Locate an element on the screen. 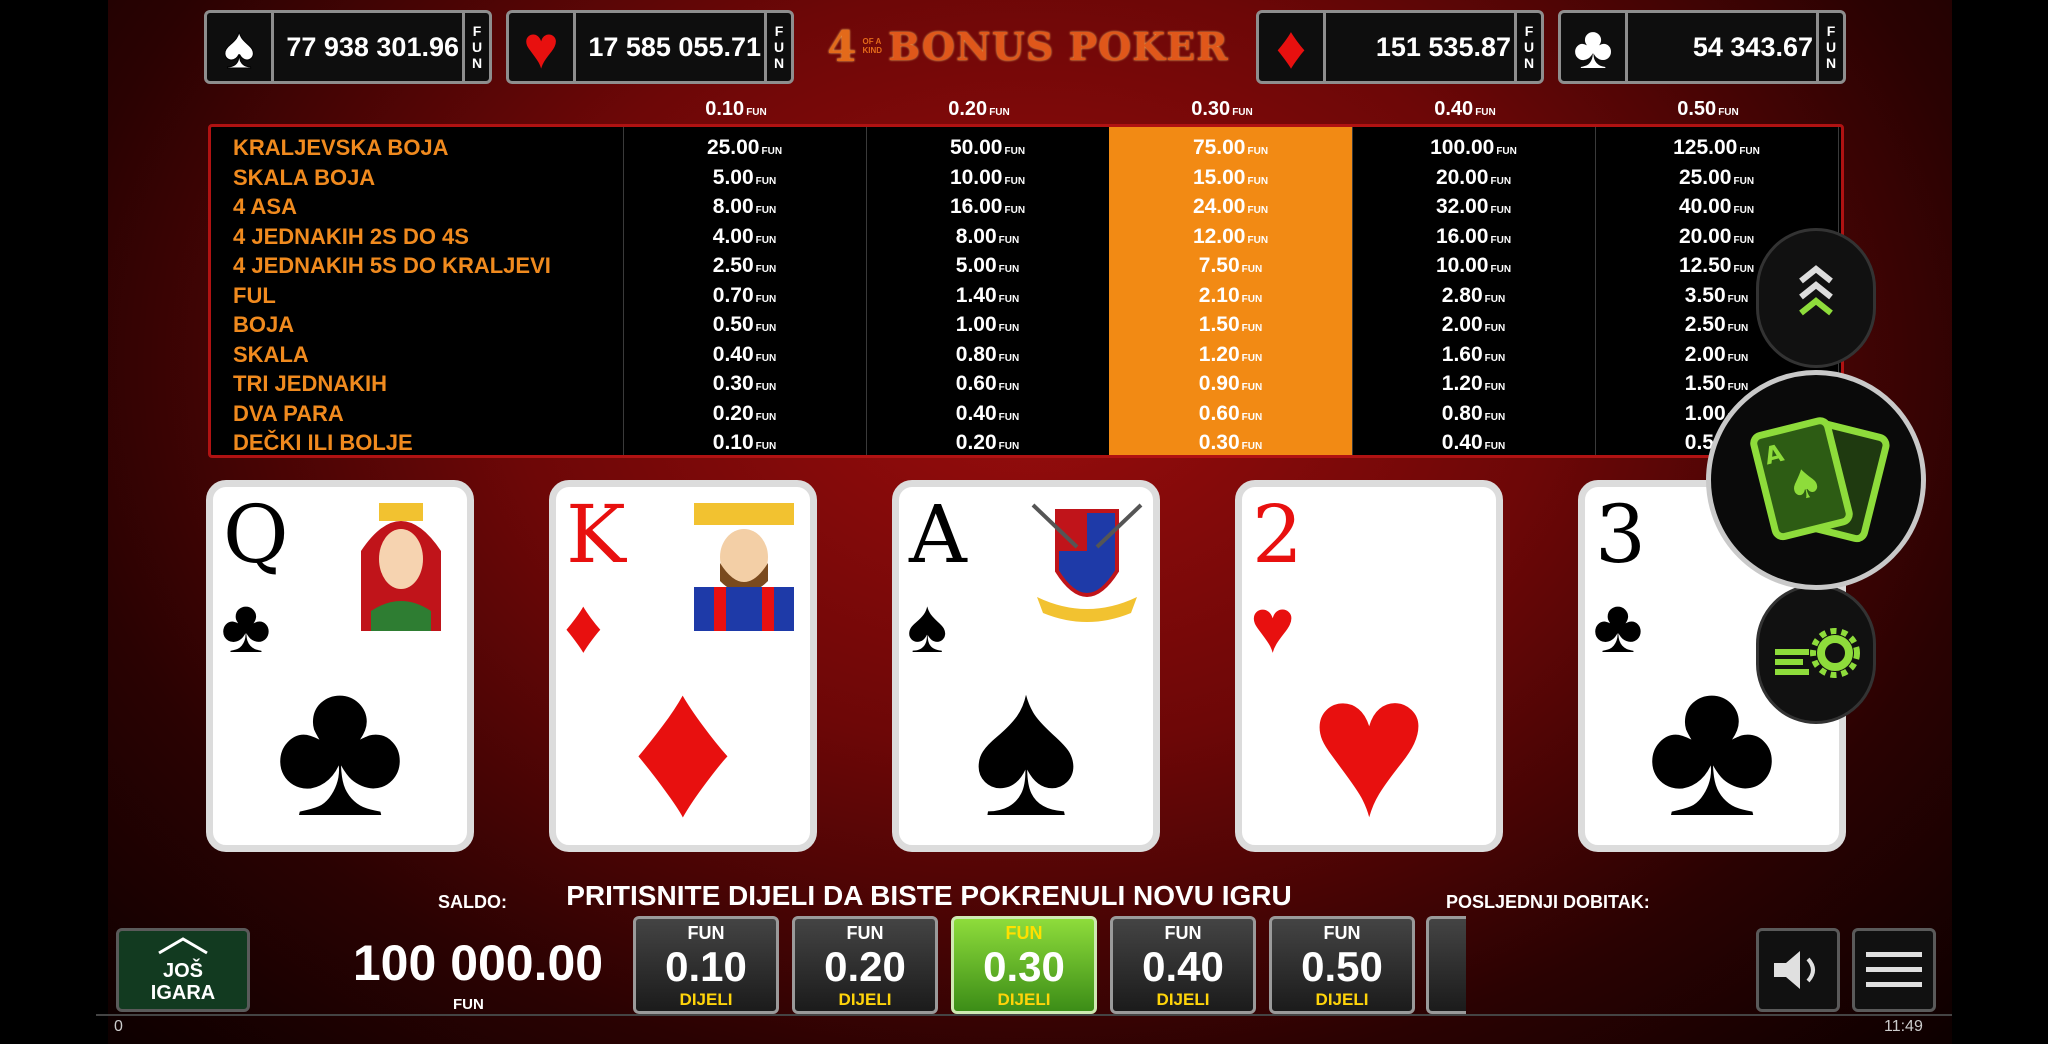 The image size is (2048, 1044). more-games-line1: JOŠ is located at coordinates (183, 971).